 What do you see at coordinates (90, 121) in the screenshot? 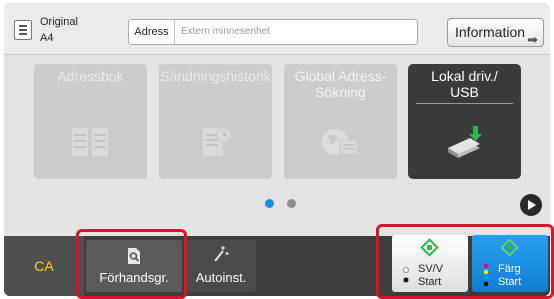
I see `tile-address-book: Adressbok` at bounding box center [90, 121].